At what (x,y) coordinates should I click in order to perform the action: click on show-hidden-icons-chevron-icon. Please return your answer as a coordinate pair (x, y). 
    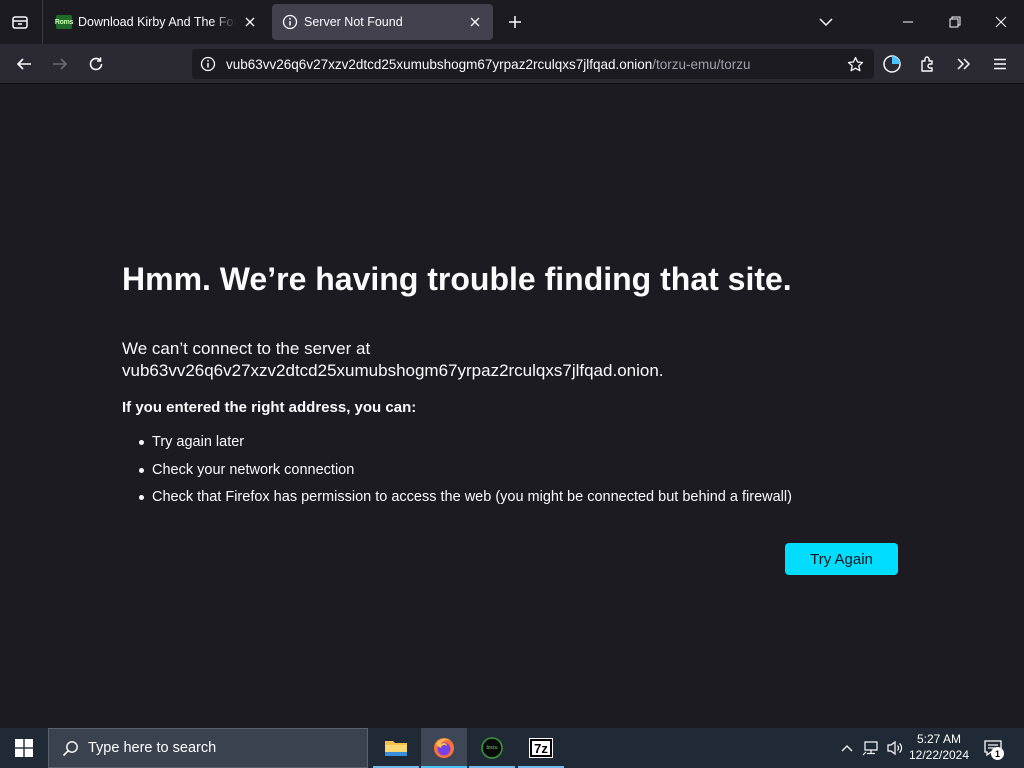
    Looking at the image, I should click on (847, 748).